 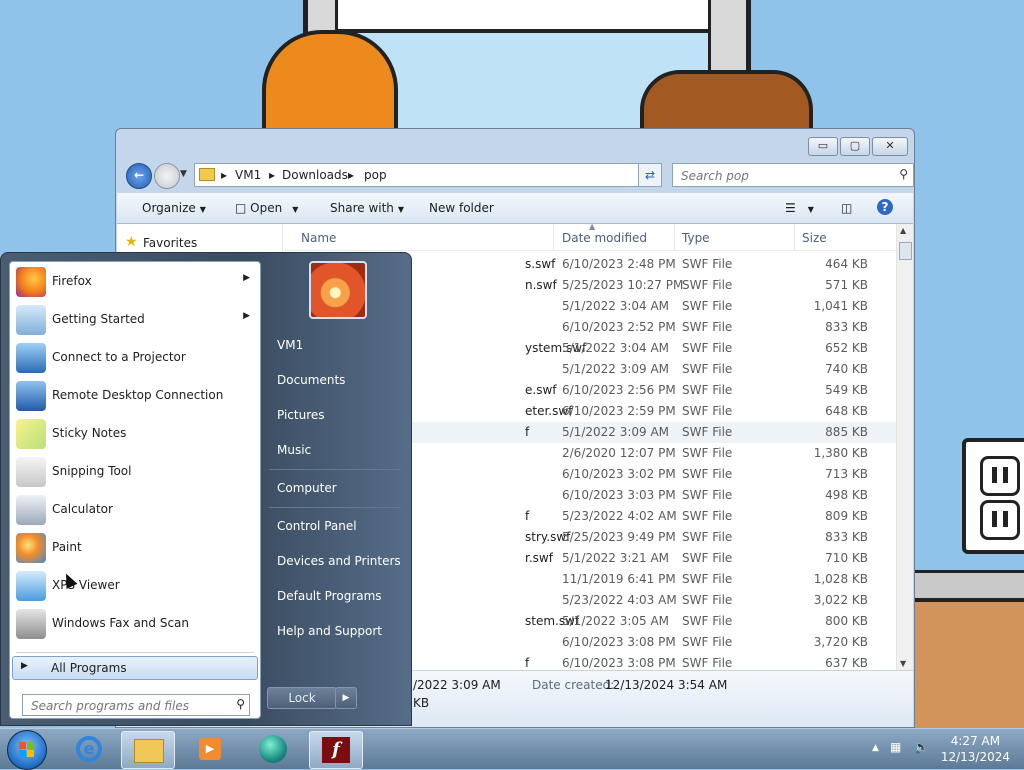 I want to click on start-place-item: Computer, so click(x=307, y=488).